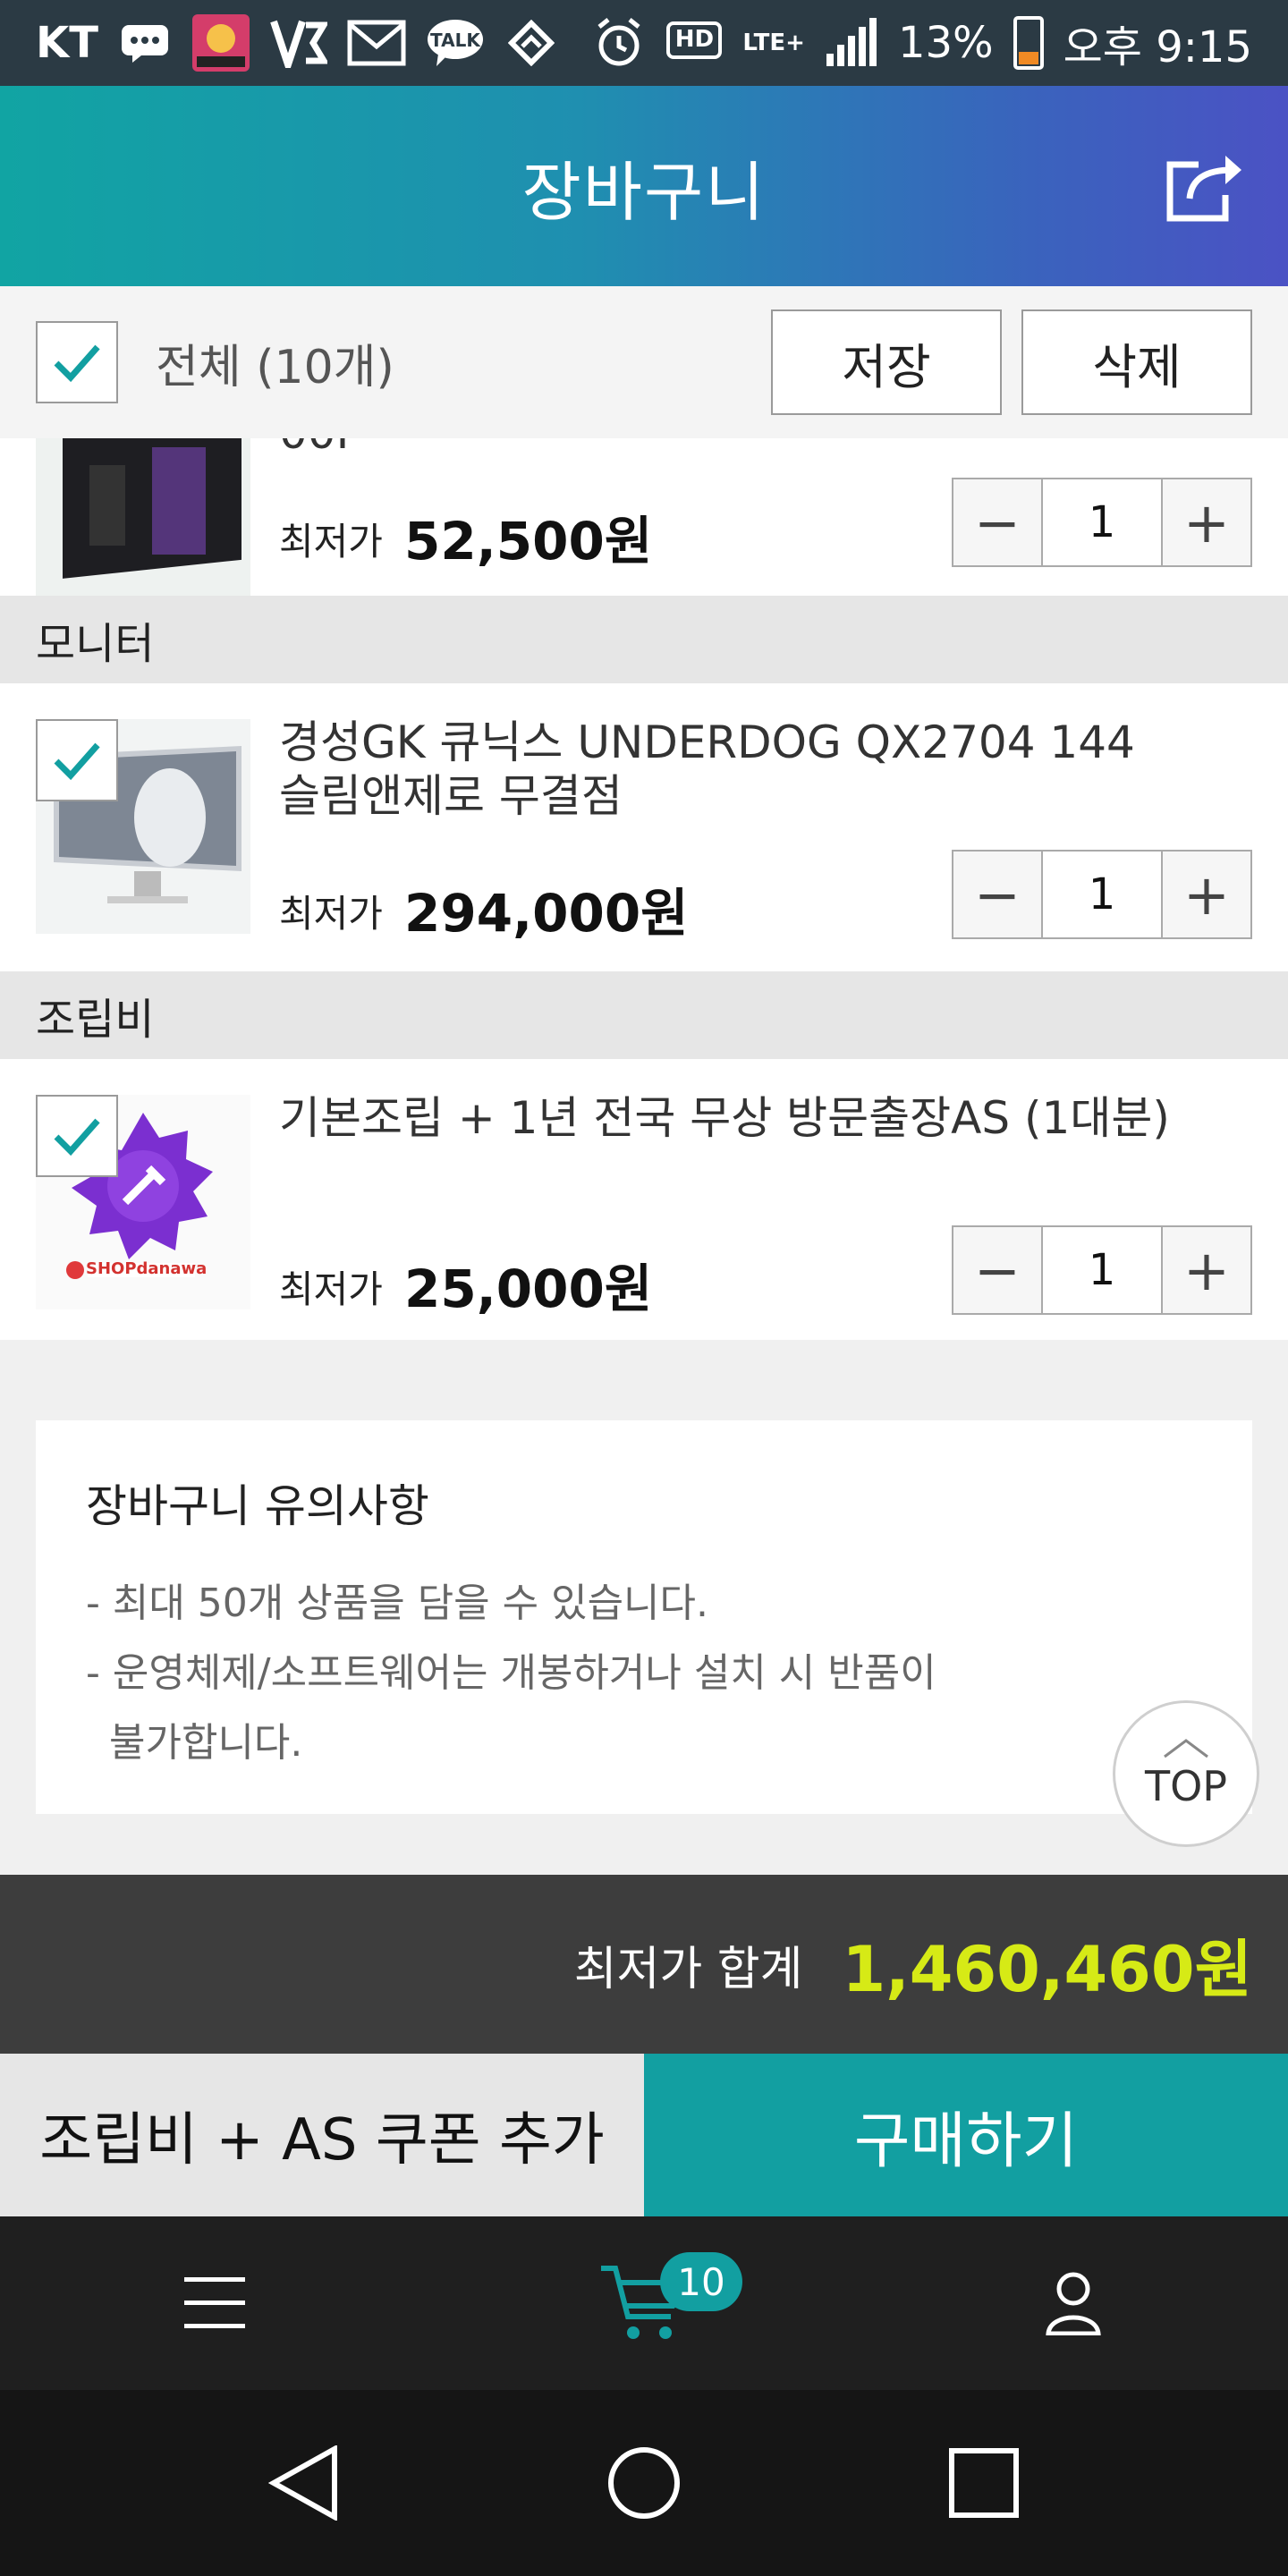  I want to click on action-bar: 조립비 + AS 쿠폰 추가 구매하기, so click(644, 2135).